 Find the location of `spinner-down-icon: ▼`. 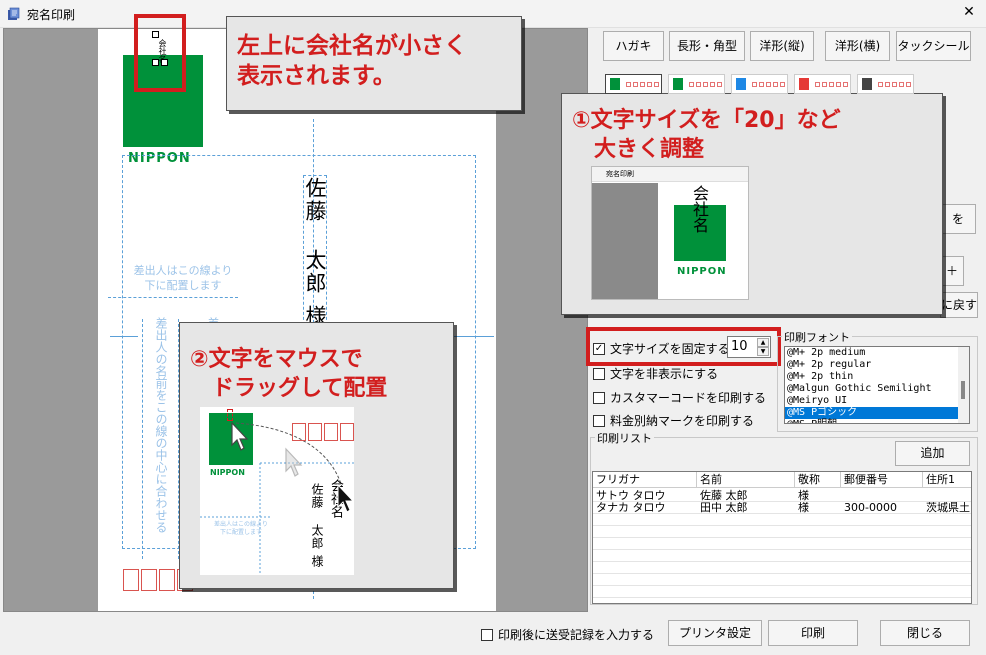

spinner-down-icon: ▼ is located at coordinates (763, 351).